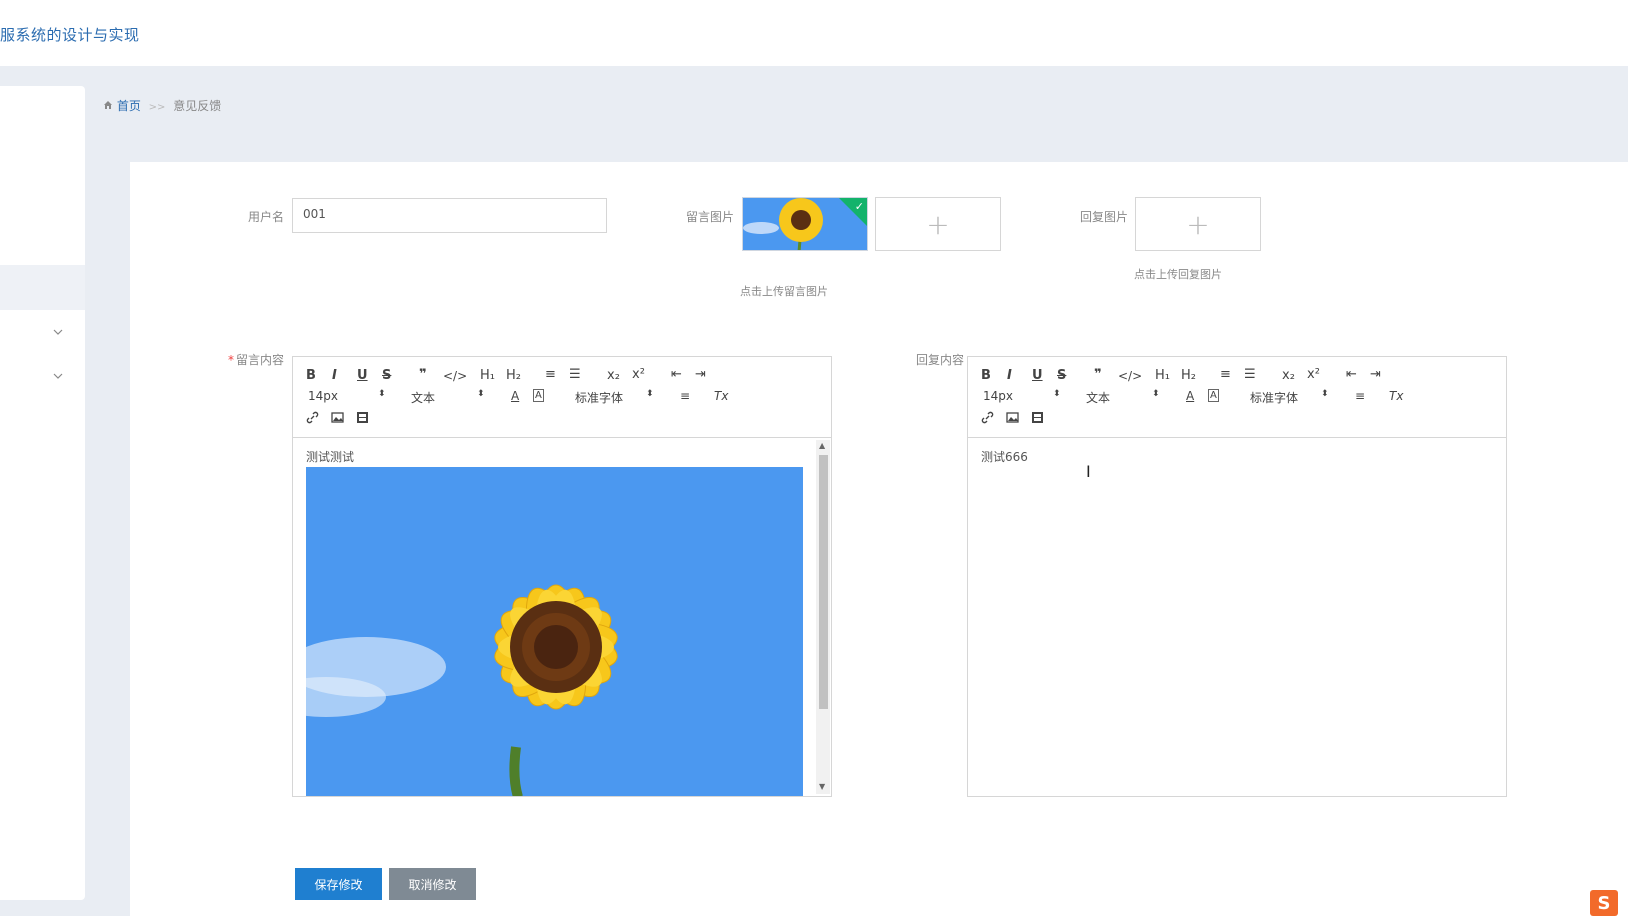  Describe the element at coordinates (110, 106) in the screenshot. I see `home-icon` at that location.